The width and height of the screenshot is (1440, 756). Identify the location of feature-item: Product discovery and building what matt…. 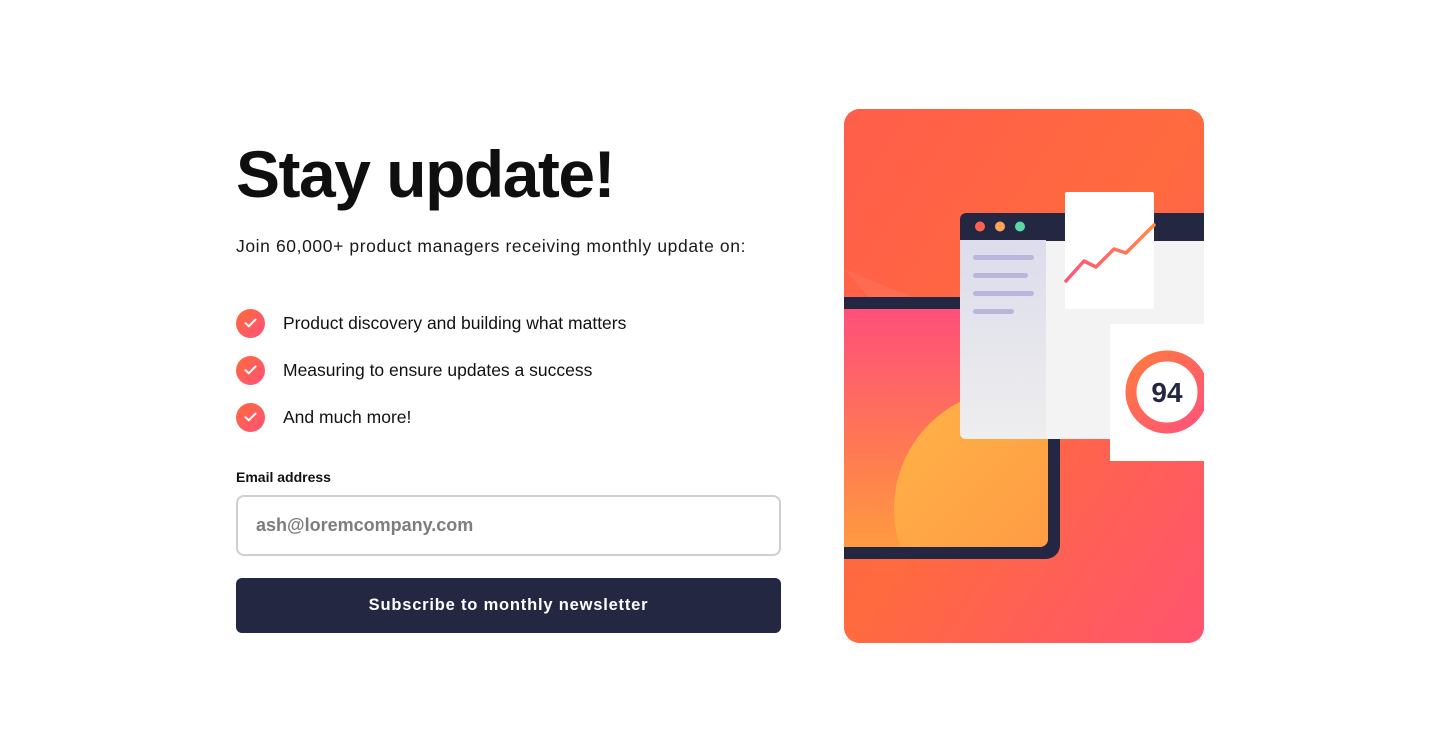
(509, 323).